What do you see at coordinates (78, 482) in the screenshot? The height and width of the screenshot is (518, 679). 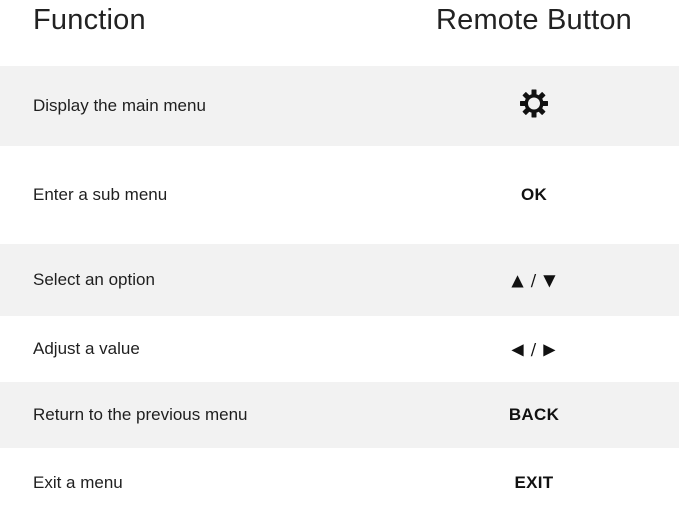 I see `function-cell: Exit a menu` at bounding box center [78, 482].